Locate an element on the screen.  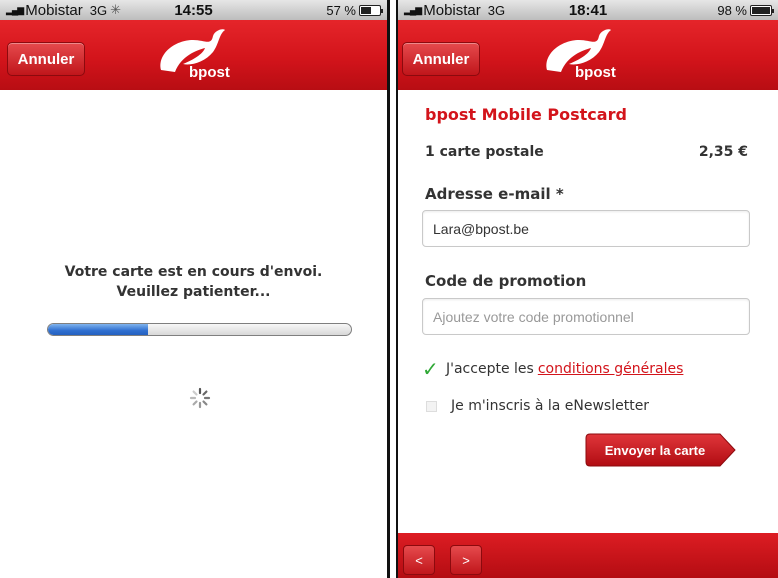
page-title: bpost Mobile Postcard is located at coordinates (526, 114).